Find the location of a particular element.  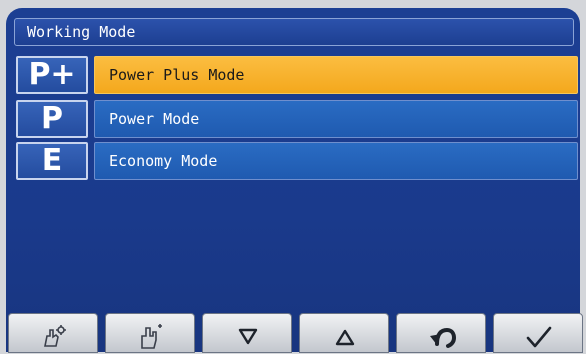

page-title: Working Mode is located at coordinates (81, 32).